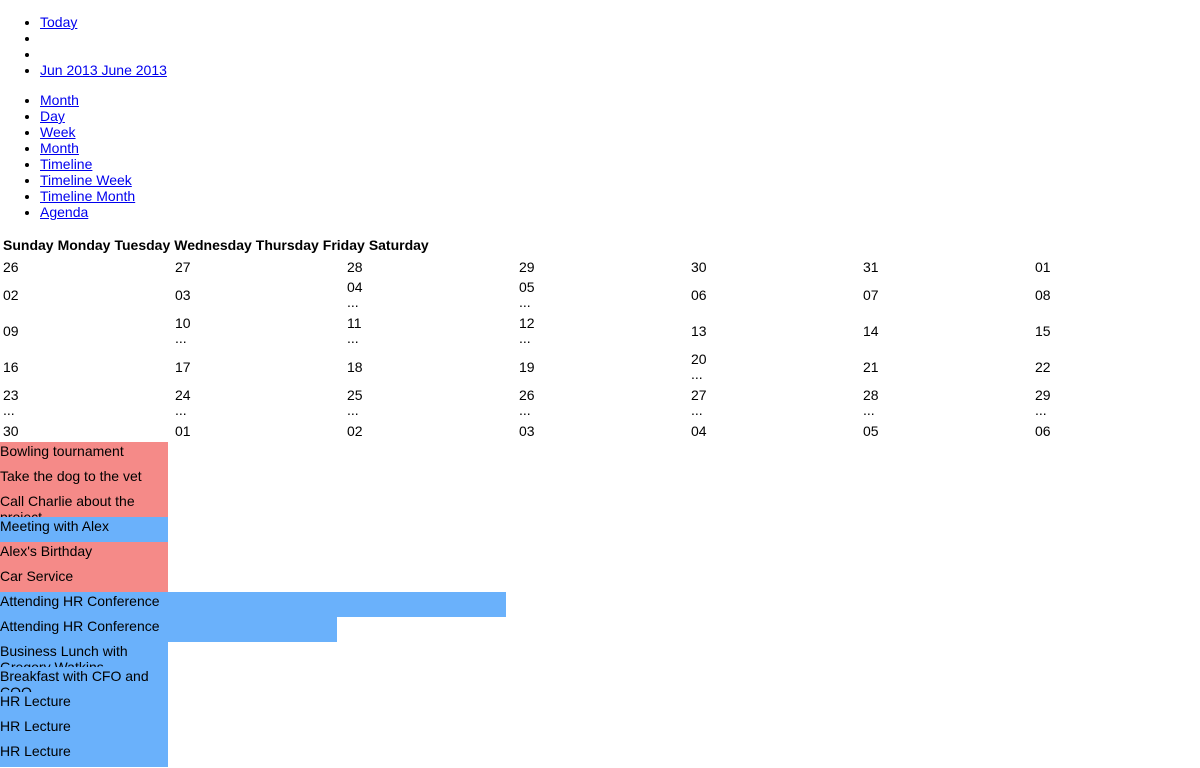  Describe the element at coordinates (355, 431) in the screenshot. I see `day-number: 02` at that location.